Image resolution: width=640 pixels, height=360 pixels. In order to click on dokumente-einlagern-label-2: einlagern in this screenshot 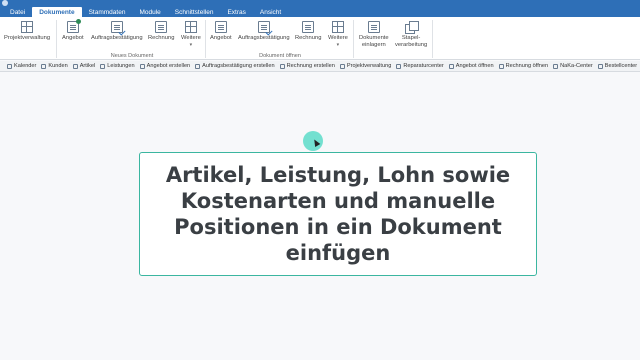, I will do `click(373, 44)`.